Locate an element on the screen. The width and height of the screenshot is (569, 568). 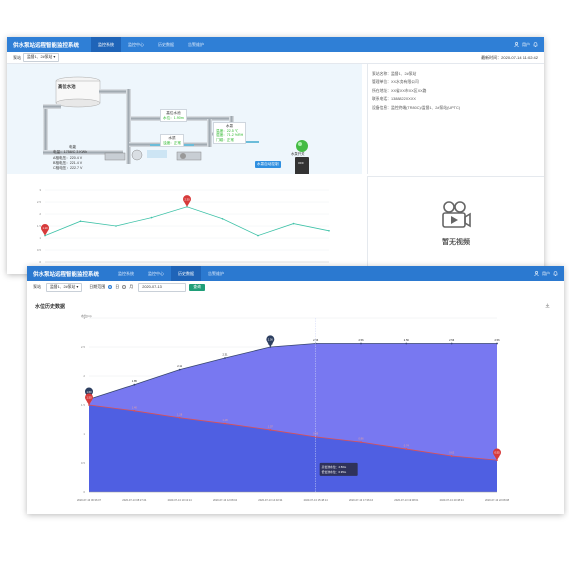
level-card-value: 水位：1.90m is located at coordinates (173, 117).